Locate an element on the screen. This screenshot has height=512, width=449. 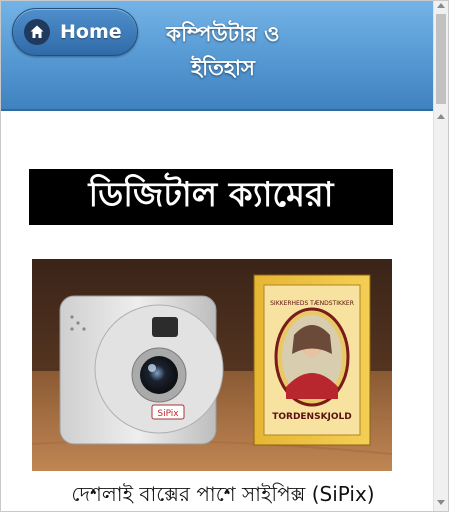
article-heading: ডিজিটাল ক্যামেরা is located at coordinates (211, 197).